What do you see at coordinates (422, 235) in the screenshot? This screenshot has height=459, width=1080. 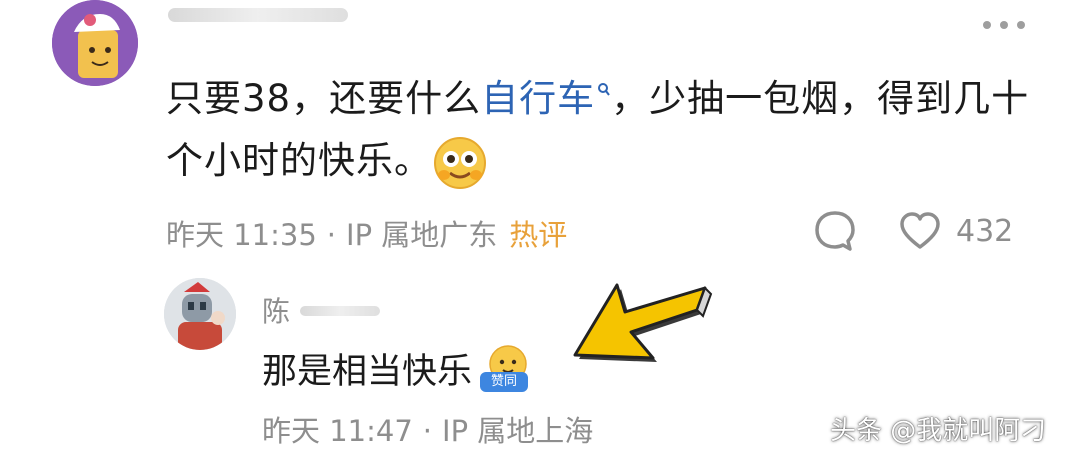 I see `ip-location: IP 属地广东` at bounding box center [422, 235].